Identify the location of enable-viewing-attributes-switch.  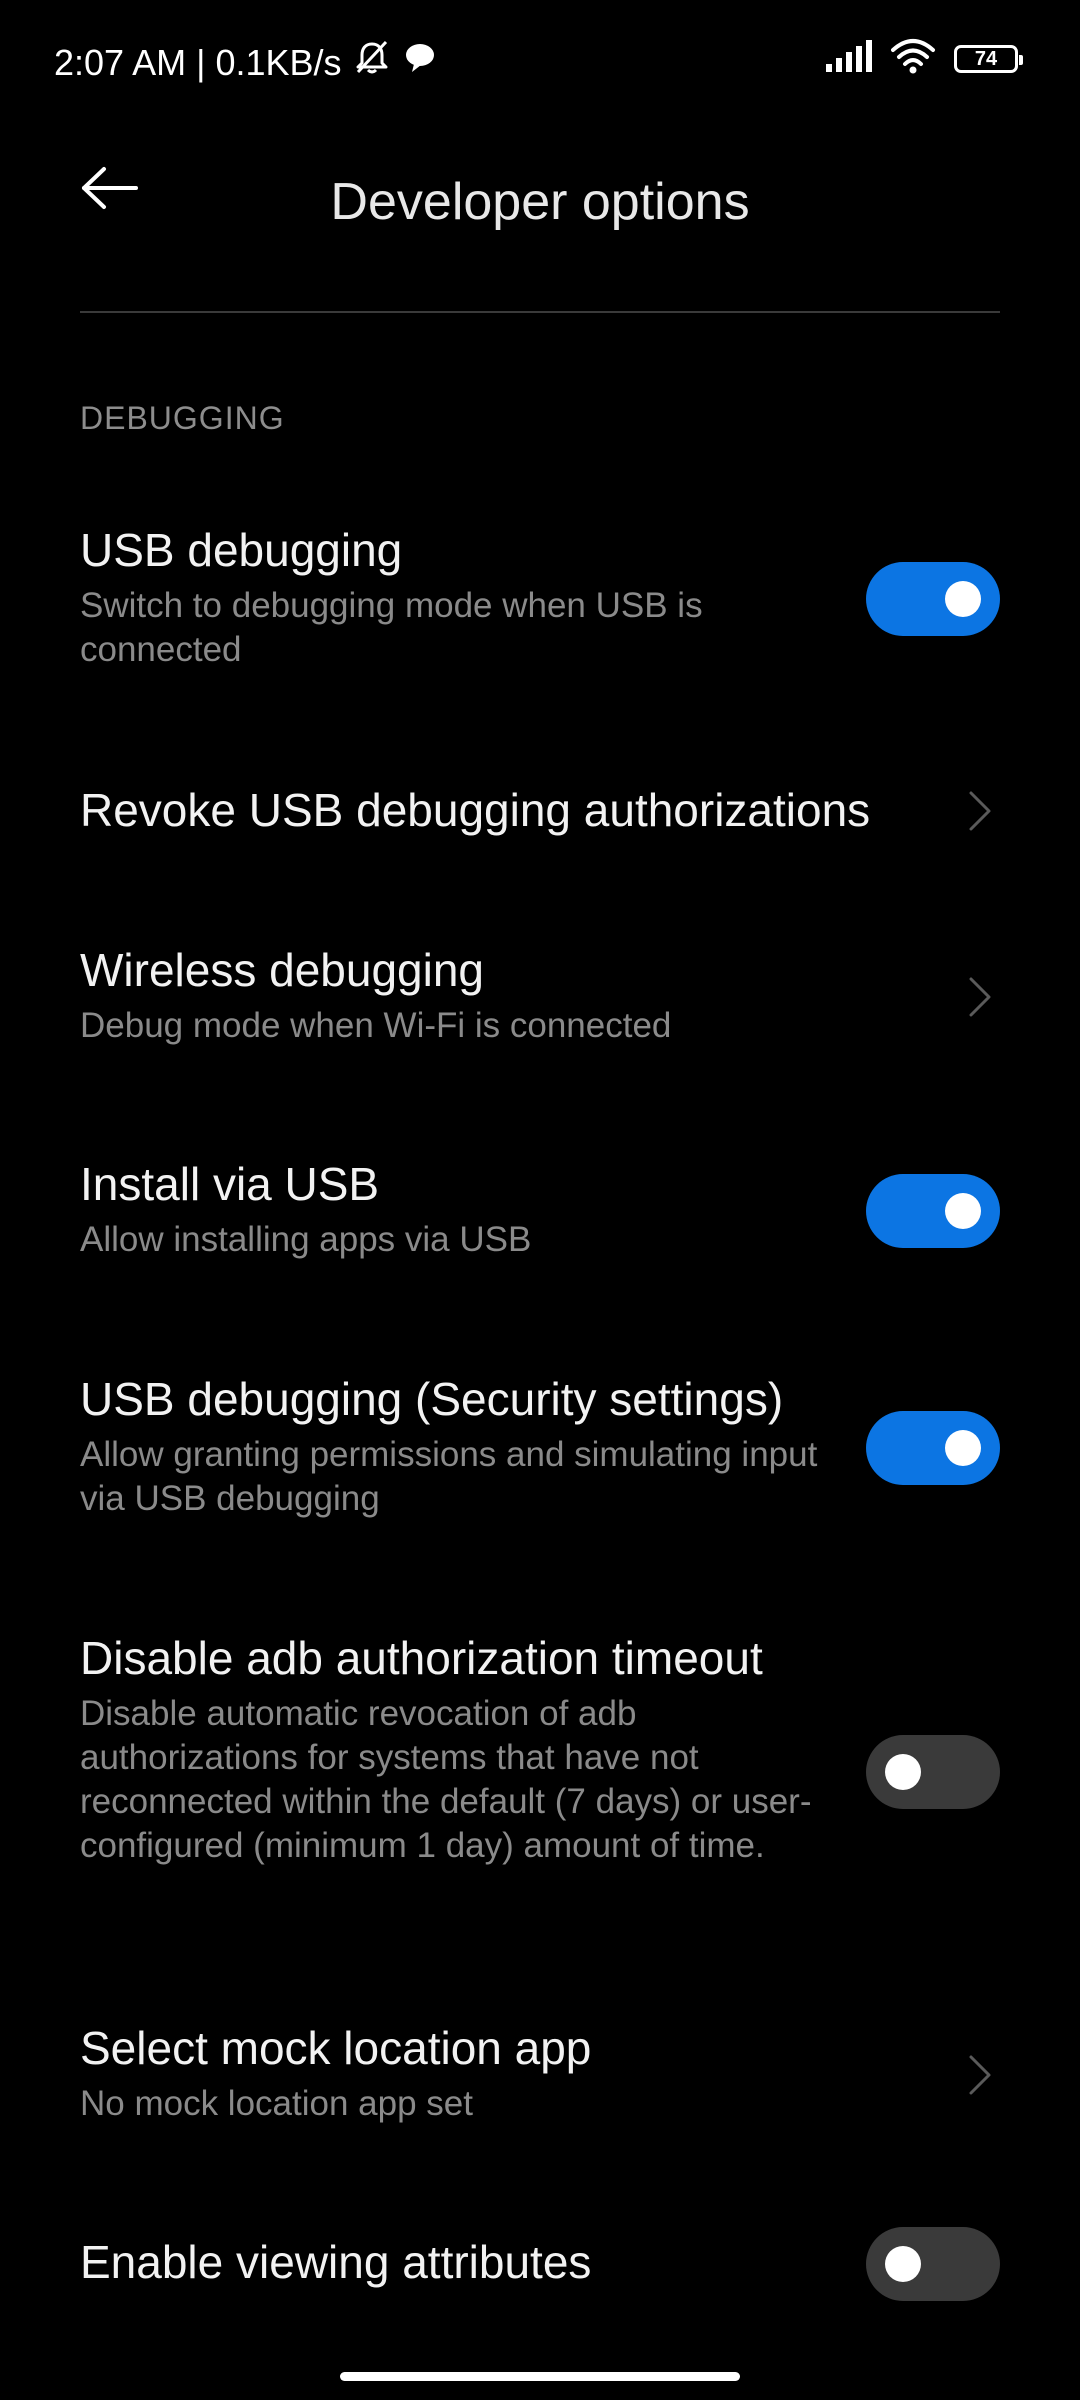
(933, 2264).